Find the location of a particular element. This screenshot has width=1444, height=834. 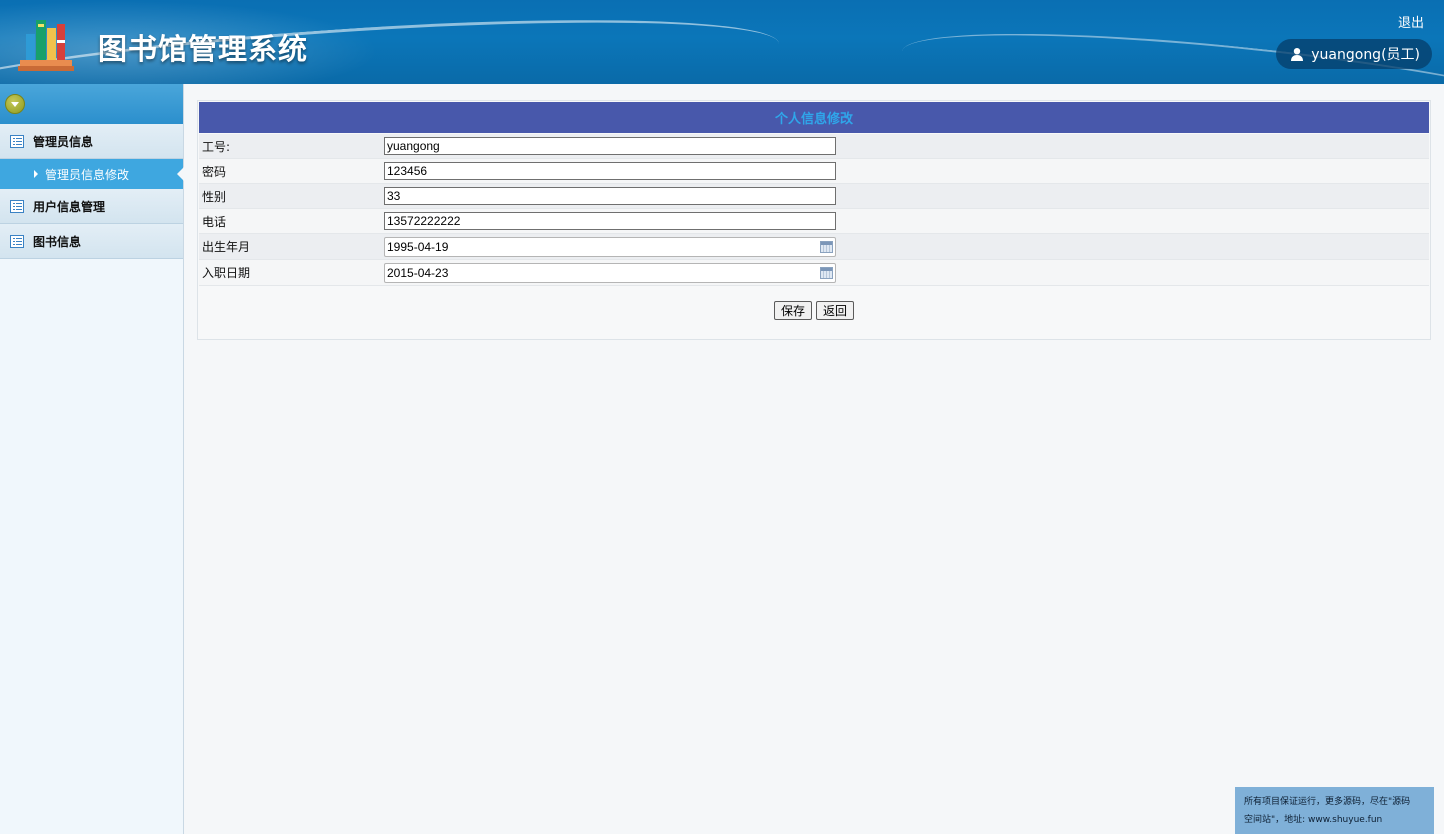

books-logo-icon is located at coordinates (46, 45).